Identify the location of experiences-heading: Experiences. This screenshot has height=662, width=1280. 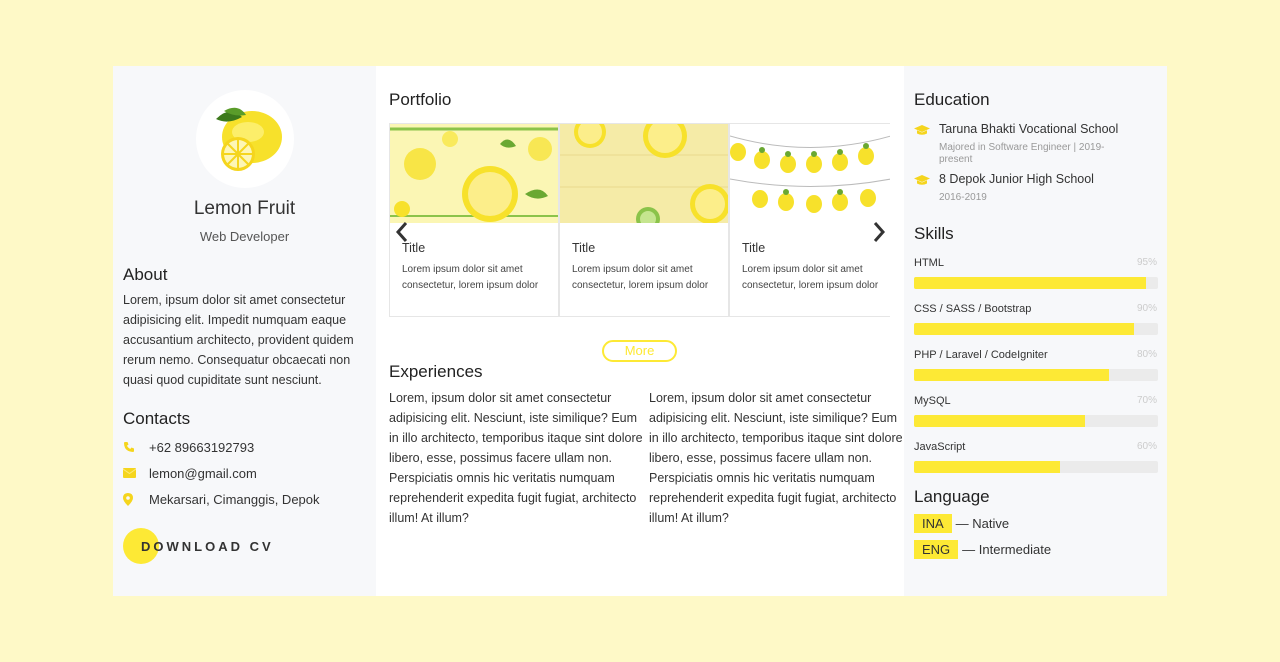
(436, 371).